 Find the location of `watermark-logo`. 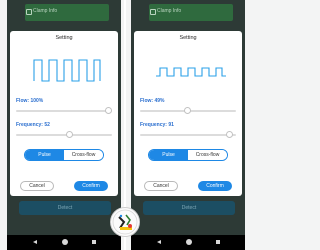

watermark-logo is located at coordinates (125, 222).